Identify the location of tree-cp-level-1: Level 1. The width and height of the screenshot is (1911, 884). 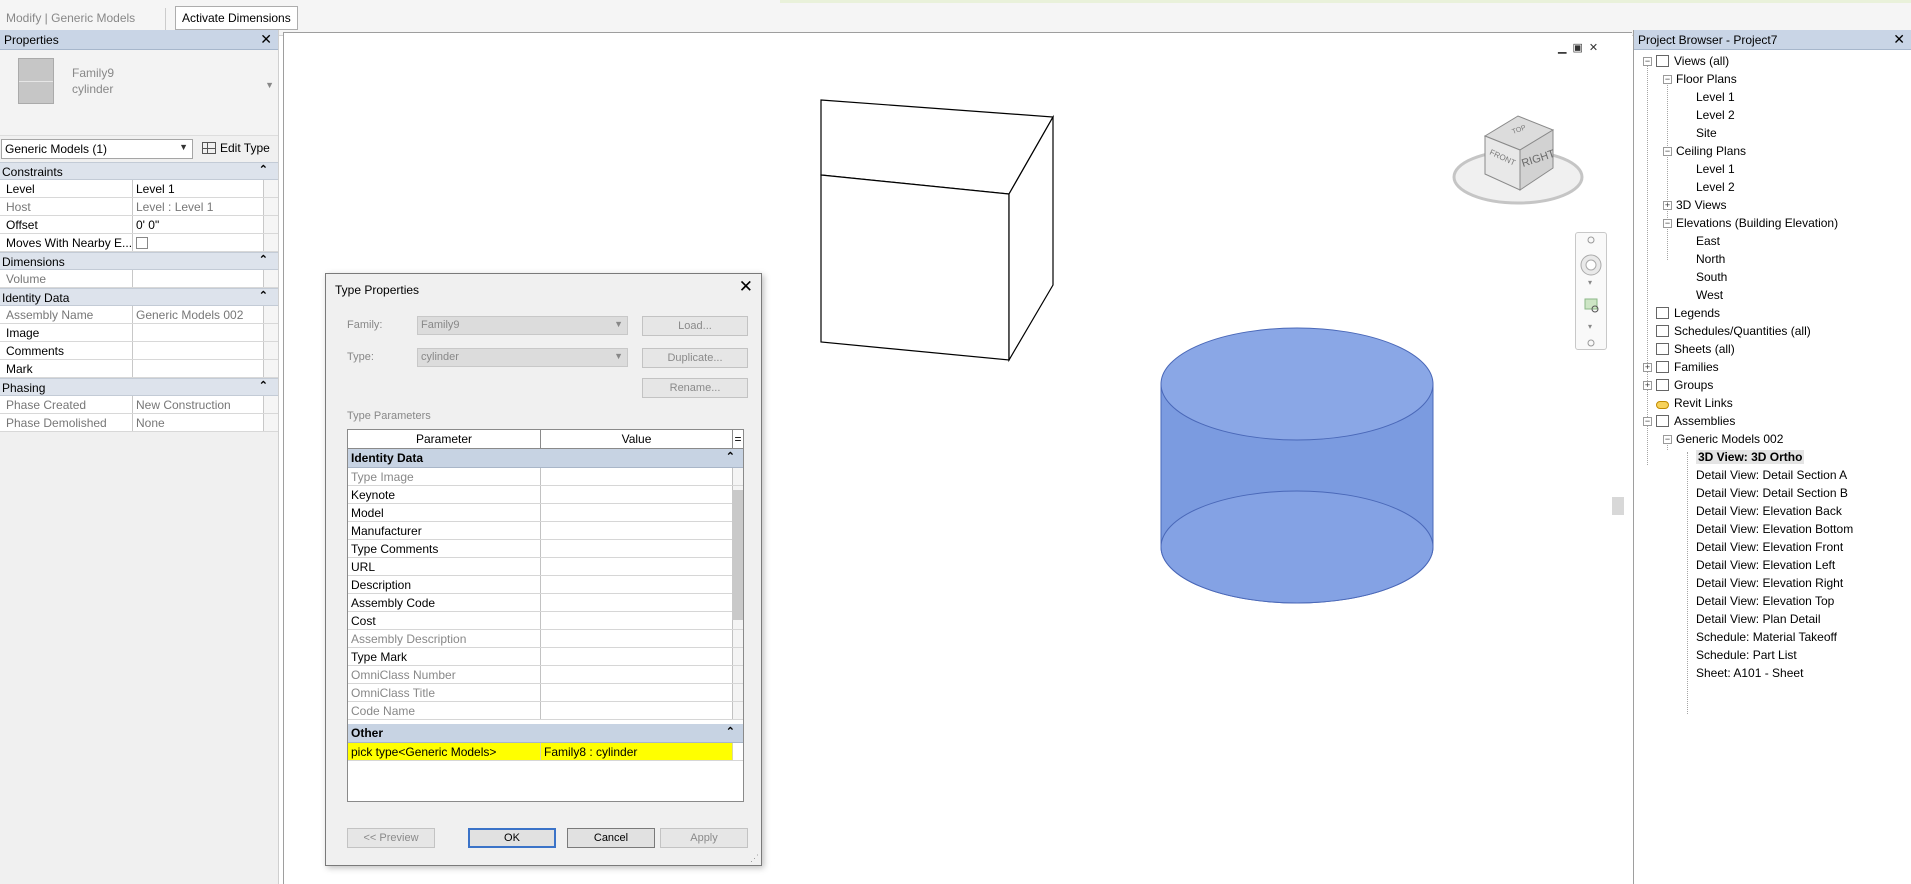
(1715, 169).